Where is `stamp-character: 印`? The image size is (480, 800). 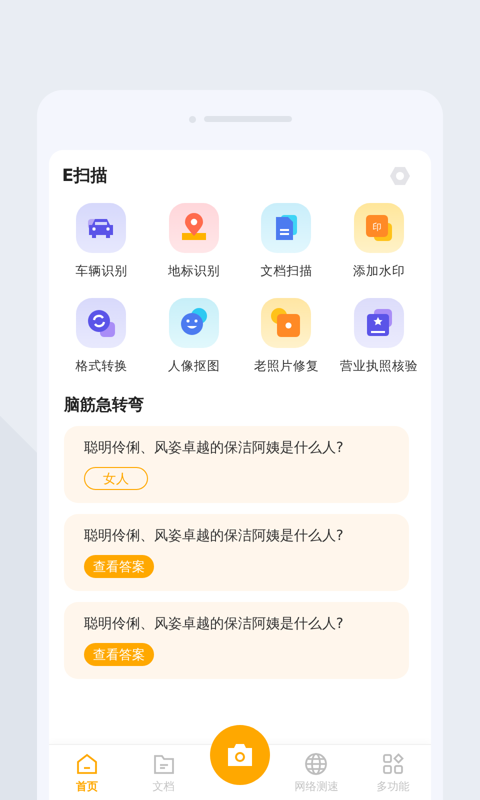 stamp-character: 印 is located at coordinates (377, 228).